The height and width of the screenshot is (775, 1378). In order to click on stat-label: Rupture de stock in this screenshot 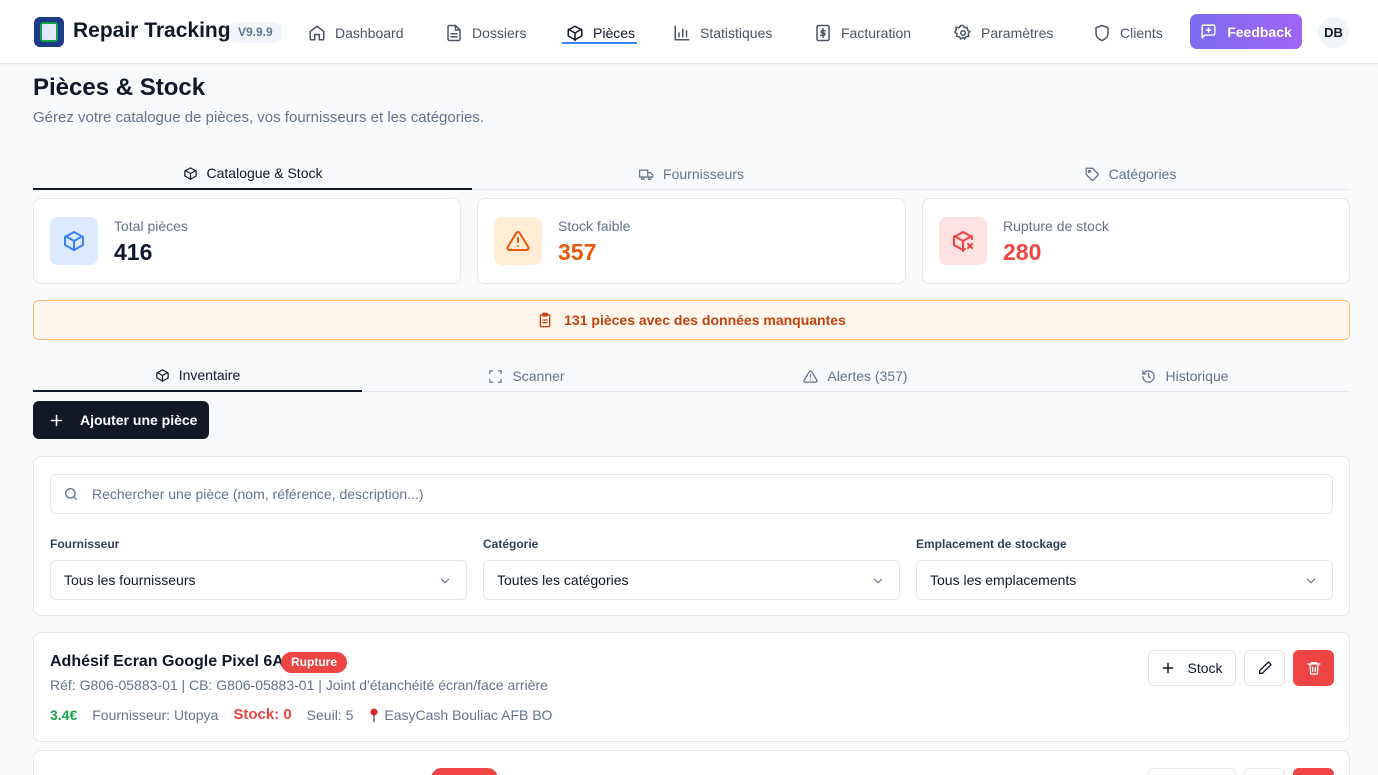, I will do `click(1056, 226)`.